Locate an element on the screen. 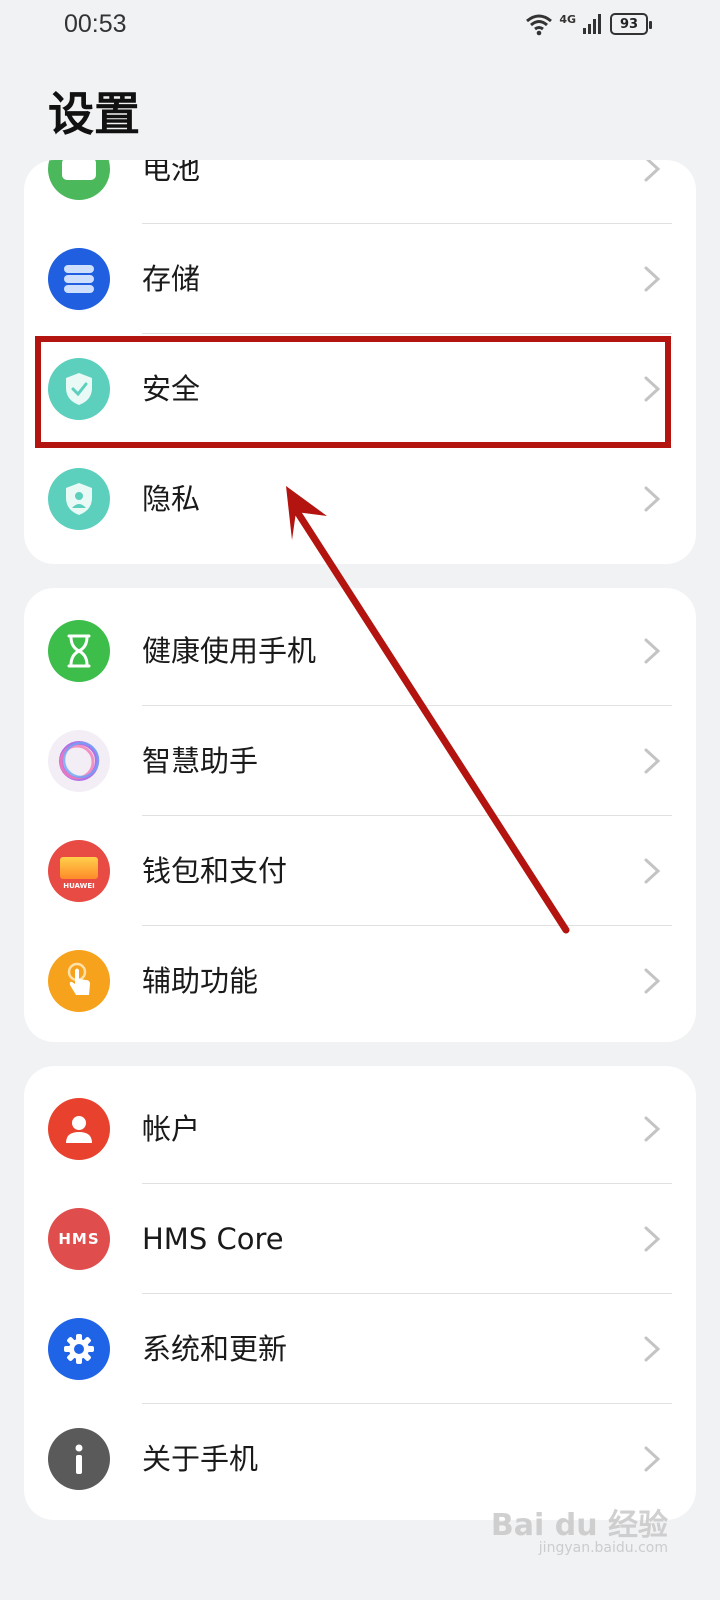  annotation-arrow is located at coordinates (428, 710).